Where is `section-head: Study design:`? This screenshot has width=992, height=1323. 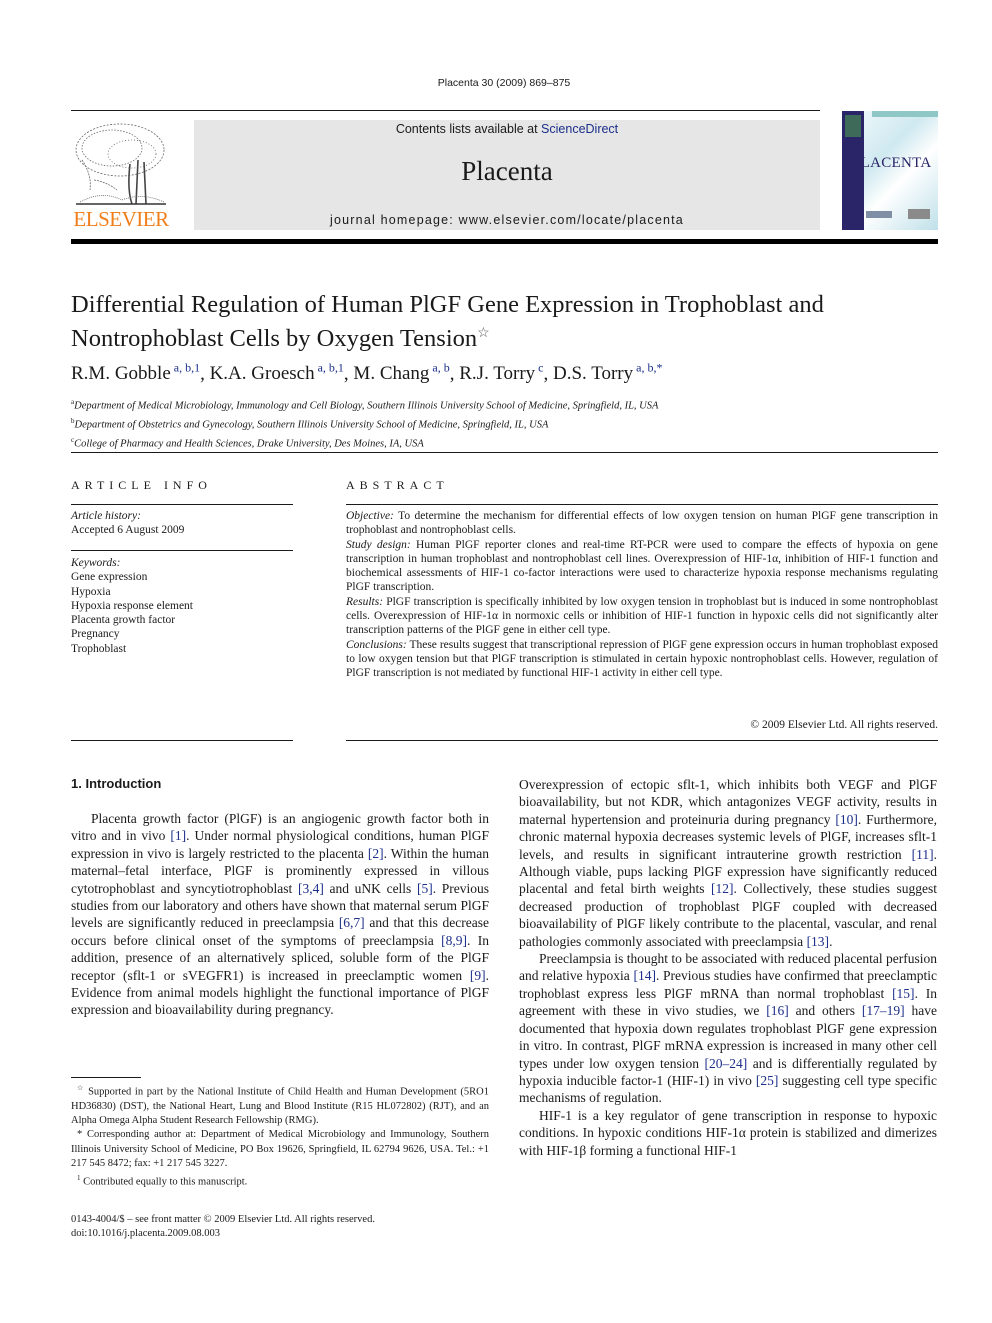
section-head: Study design: is located at coordinates (378, 544).